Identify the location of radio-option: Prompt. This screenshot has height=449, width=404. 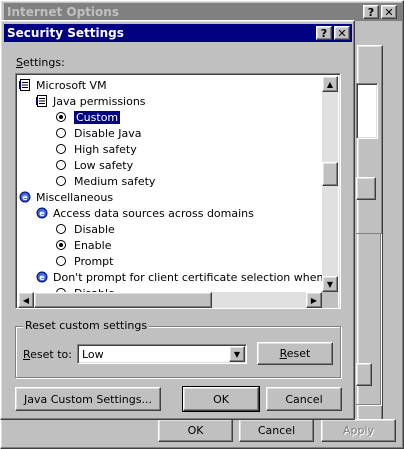
(84, 262).